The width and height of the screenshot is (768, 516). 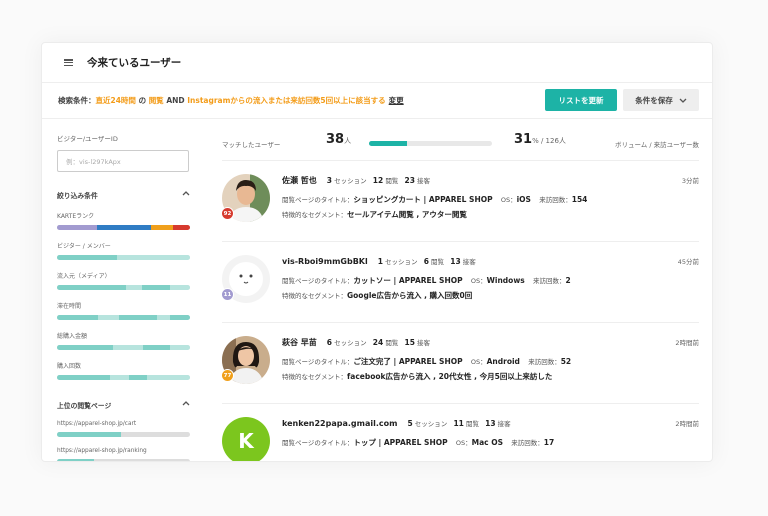 What do you see at coordinates (396, 100) in the screenshot?
I see `change-conditions-link: 変更` at bounding box center [396, 100].